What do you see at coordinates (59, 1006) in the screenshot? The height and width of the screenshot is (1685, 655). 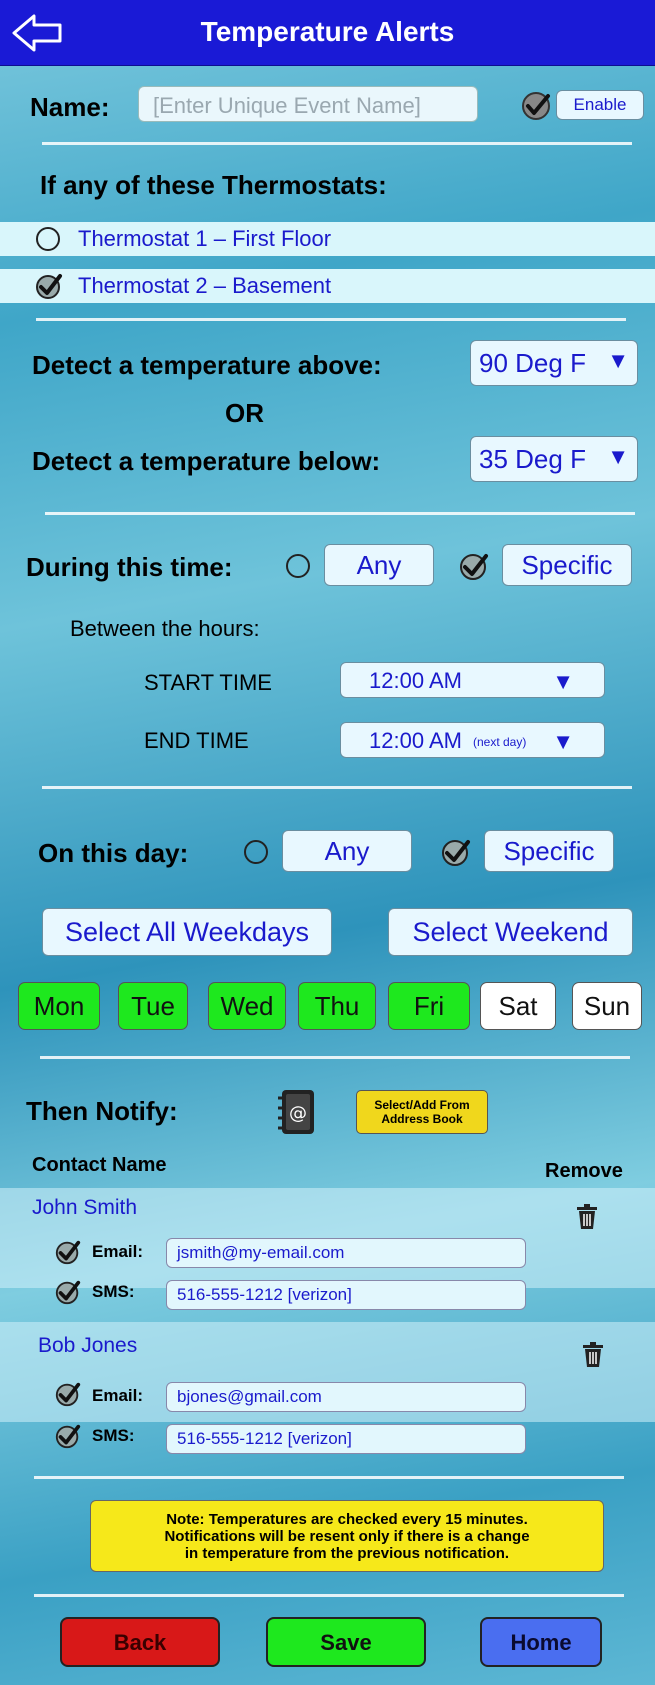 I see `day-mon: Mon` at bounding box center [59, 1006].